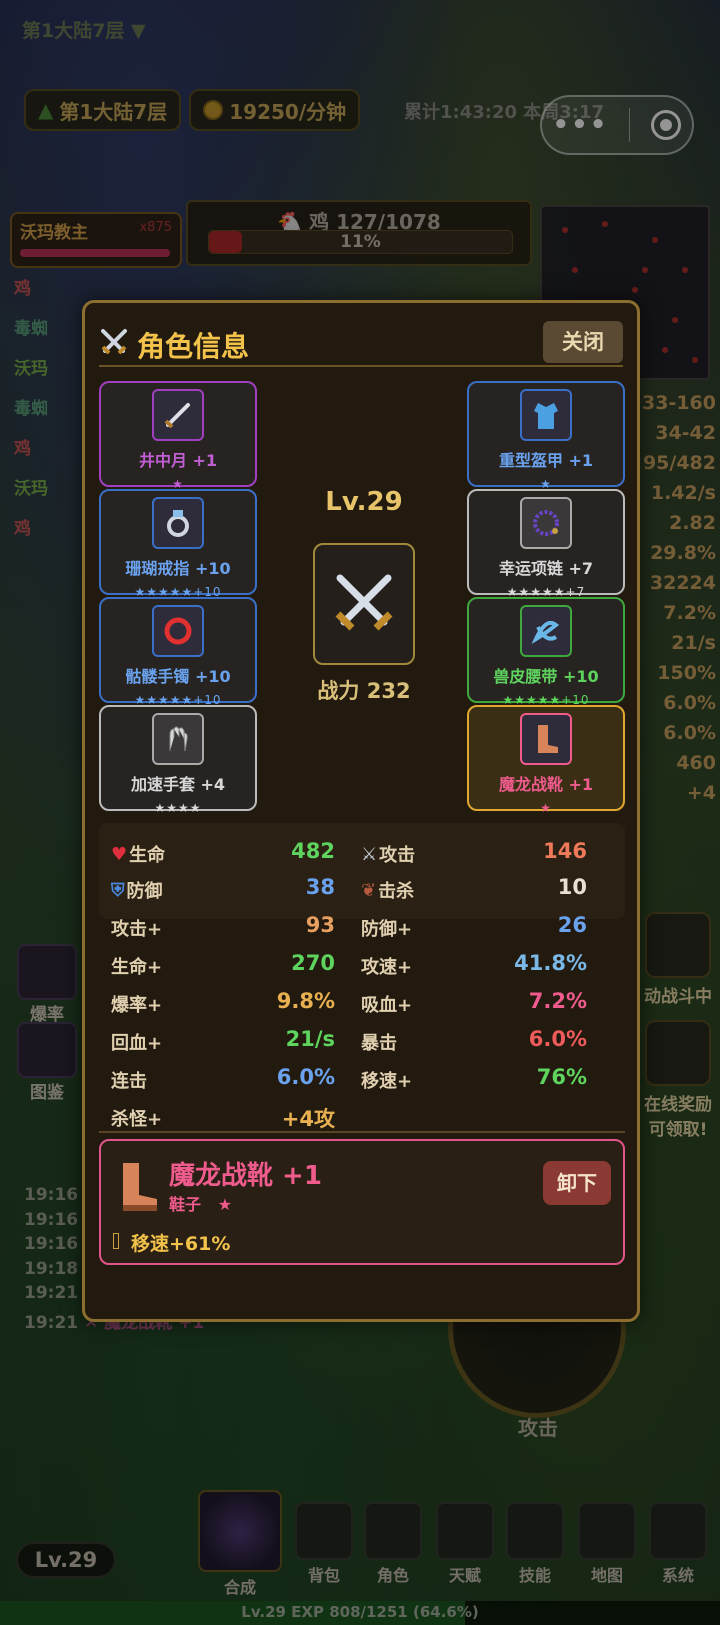  Describe the element at coordinates (178, 460) in the screenshot. I see `slot-name: 井中月 +1` at that location.